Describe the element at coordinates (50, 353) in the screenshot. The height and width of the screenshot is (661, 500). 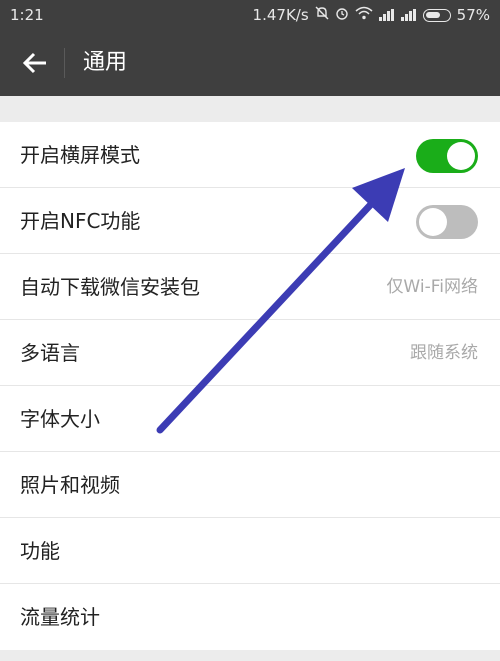
I see `setting-label: 多语言` at that location.